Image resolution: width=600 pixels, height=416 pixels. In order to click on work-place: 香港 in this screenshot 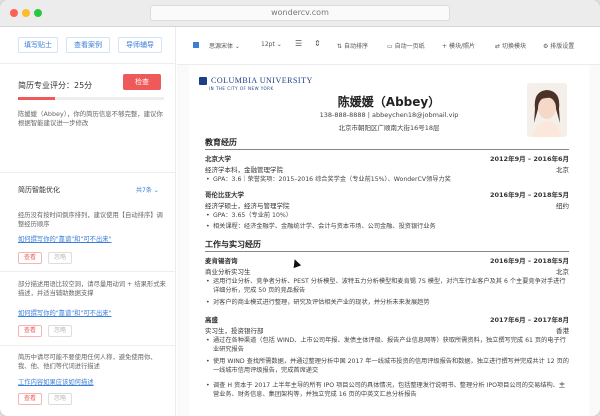, I will do `click(562, 331)`.